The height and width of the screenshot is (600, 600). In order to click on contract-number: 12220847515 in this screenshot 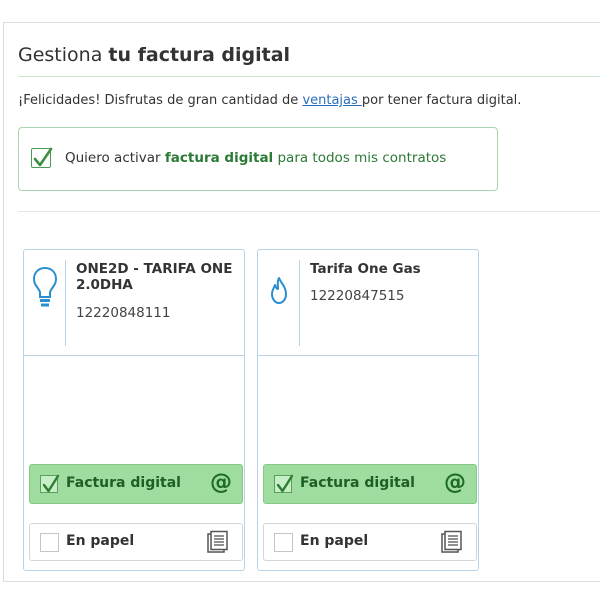, I will do `click(357, 296)`.